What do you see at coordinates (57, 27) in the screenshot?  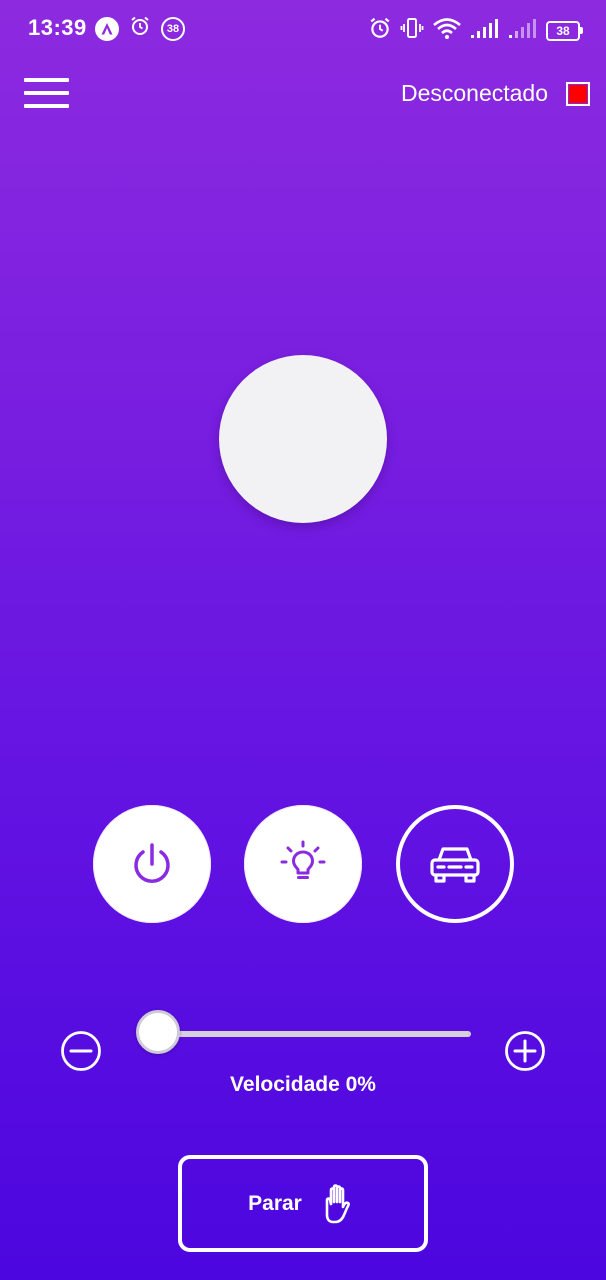 I see `status-time: 13:39` at bounding box center [57, 27].